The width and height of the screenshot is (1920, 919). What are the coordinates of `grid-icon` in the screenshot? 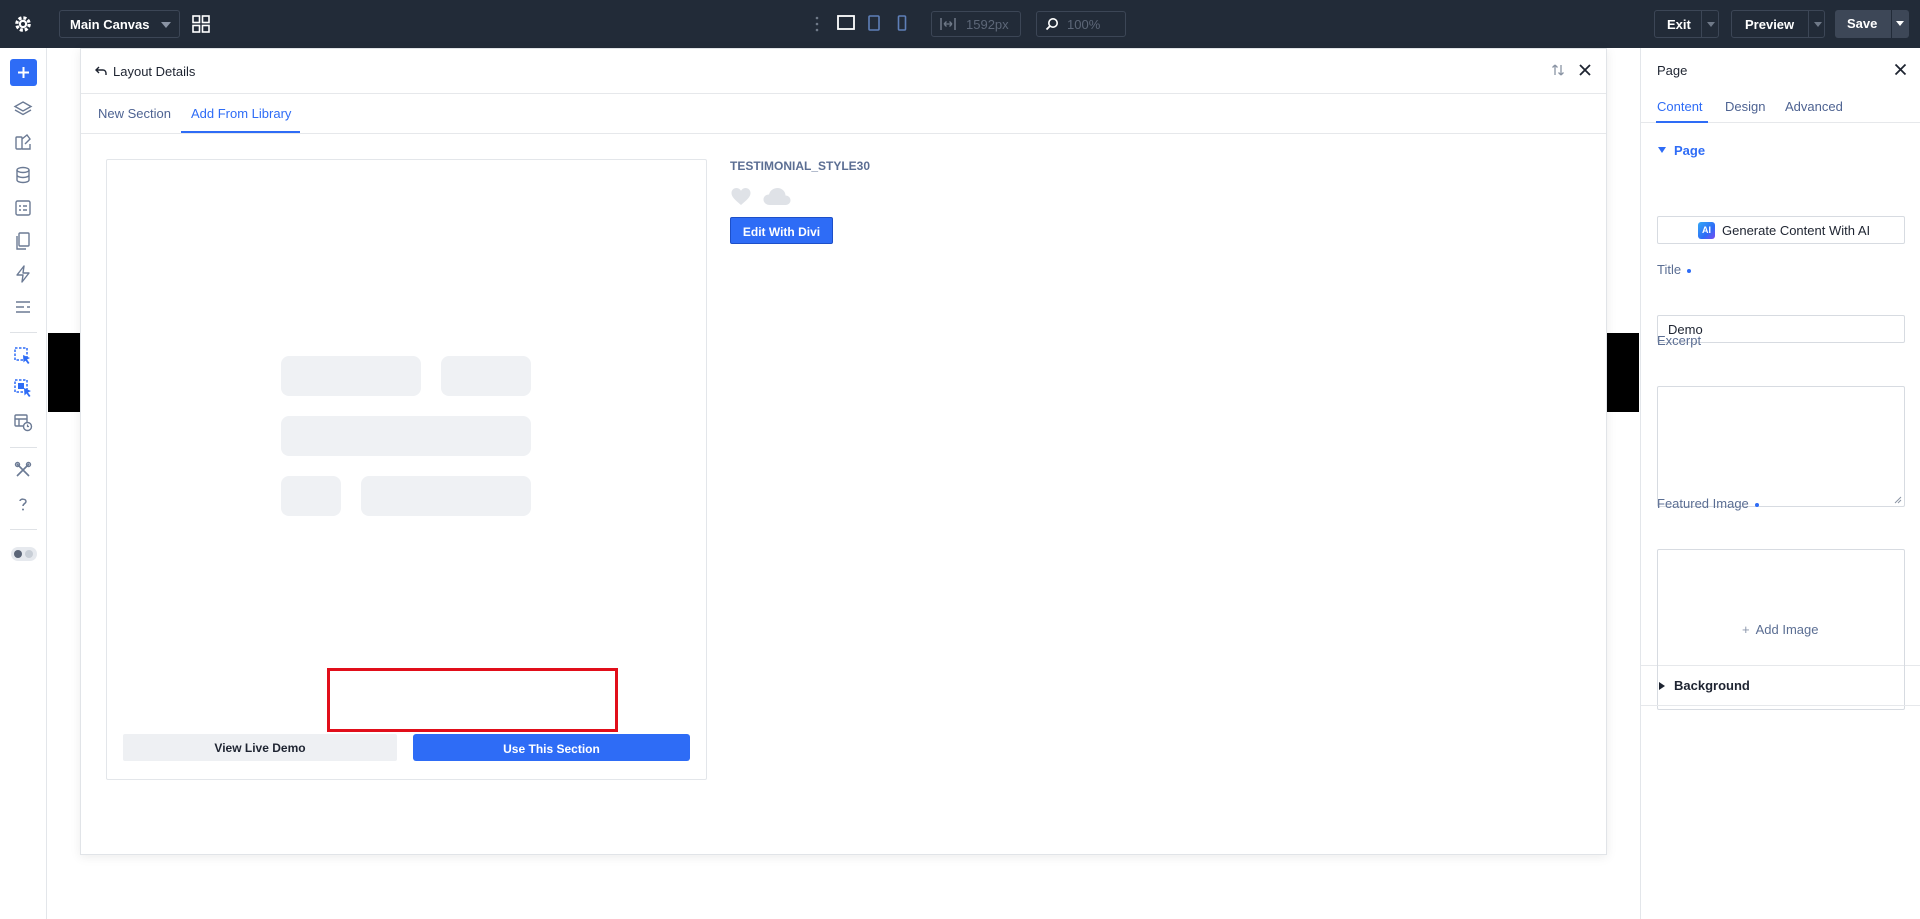 It's located at (201, 24).